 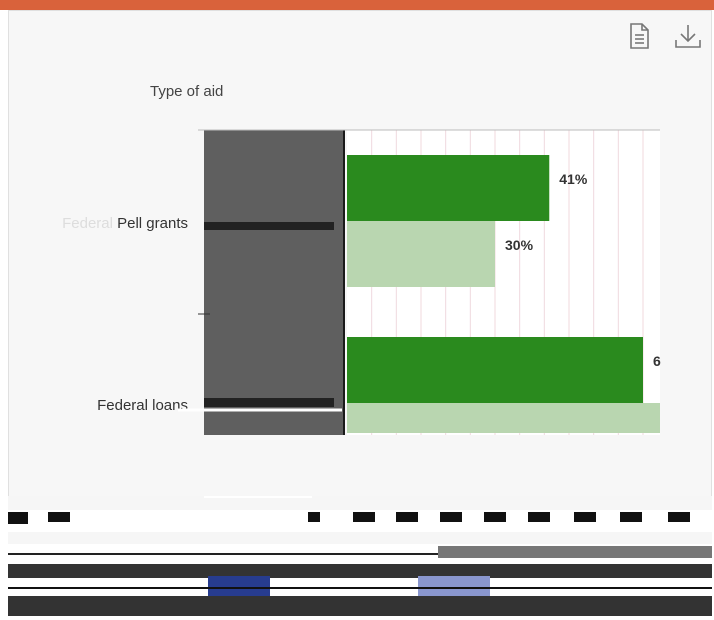 What do you see at coordinates (142, 405) in the screenshot?
I see `category-label: Federal loans` at bounding box center [142, 405].